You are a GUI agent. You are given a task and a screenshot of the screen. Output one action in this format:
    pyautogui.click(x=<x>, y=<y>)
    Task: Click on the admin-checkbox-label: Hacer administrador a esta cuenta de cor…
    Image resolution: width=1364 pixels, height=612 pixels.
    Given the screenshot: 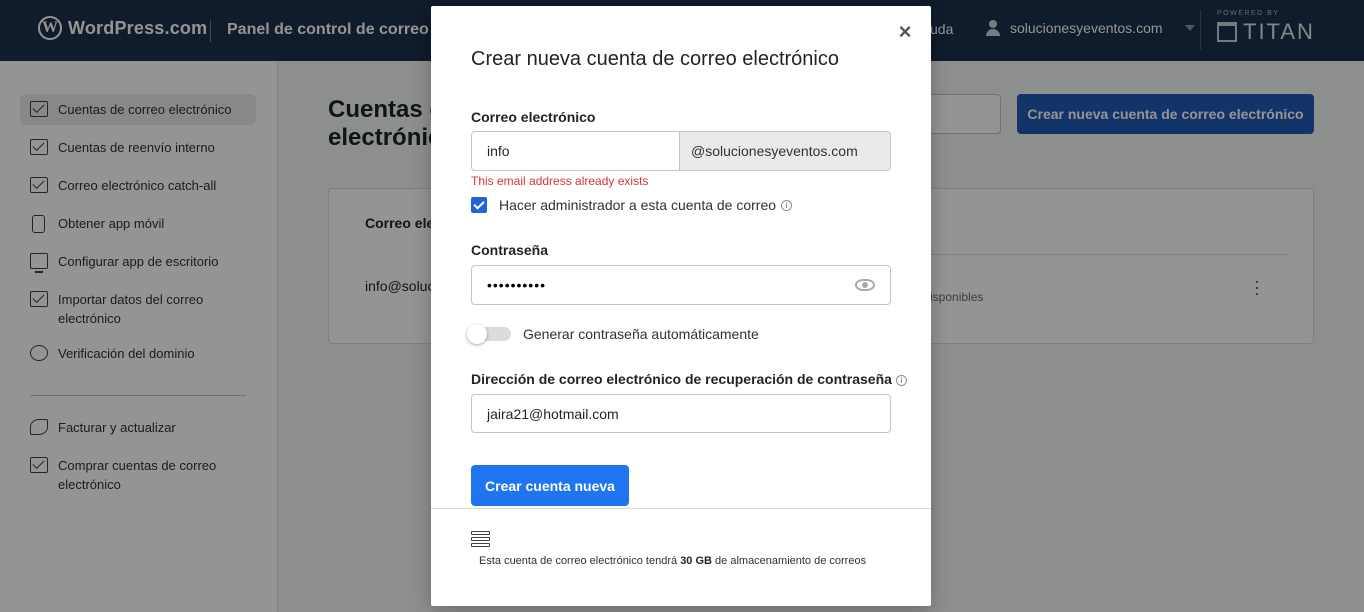 What is the action you would take?
    pyautogui.click(x=638, y=205)
    